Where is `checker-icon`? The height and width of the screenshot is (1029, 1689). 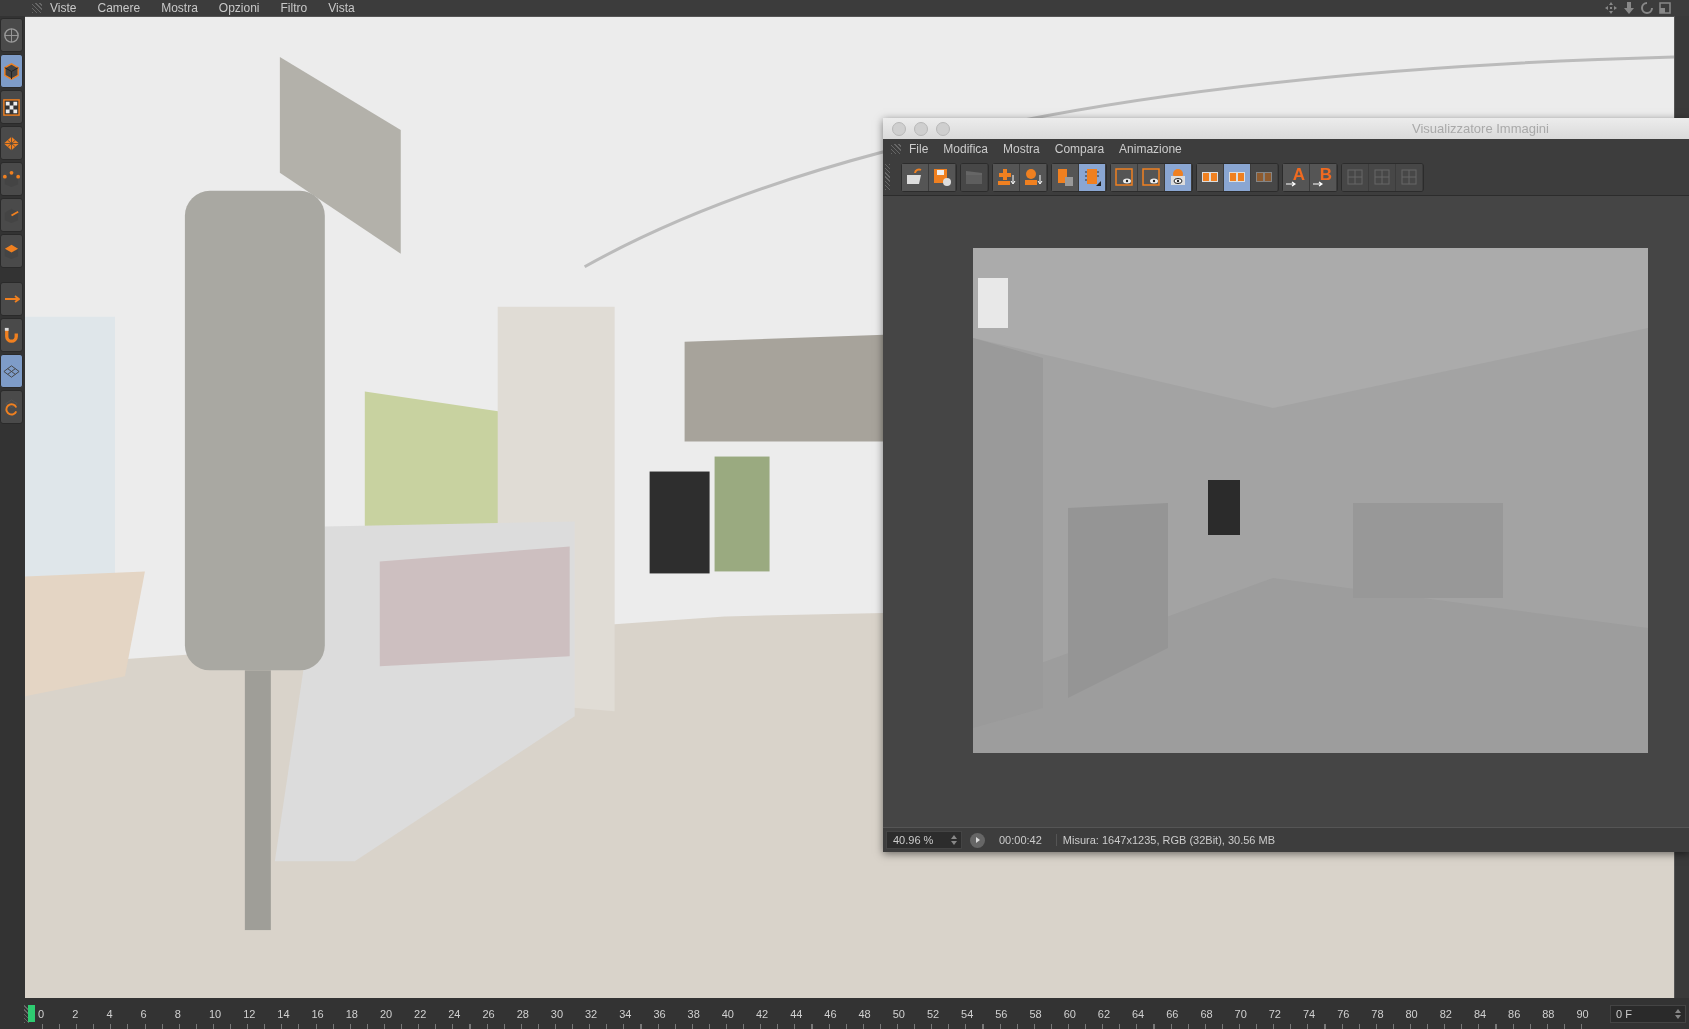 checker-icon is located at coordinates (11, 107).